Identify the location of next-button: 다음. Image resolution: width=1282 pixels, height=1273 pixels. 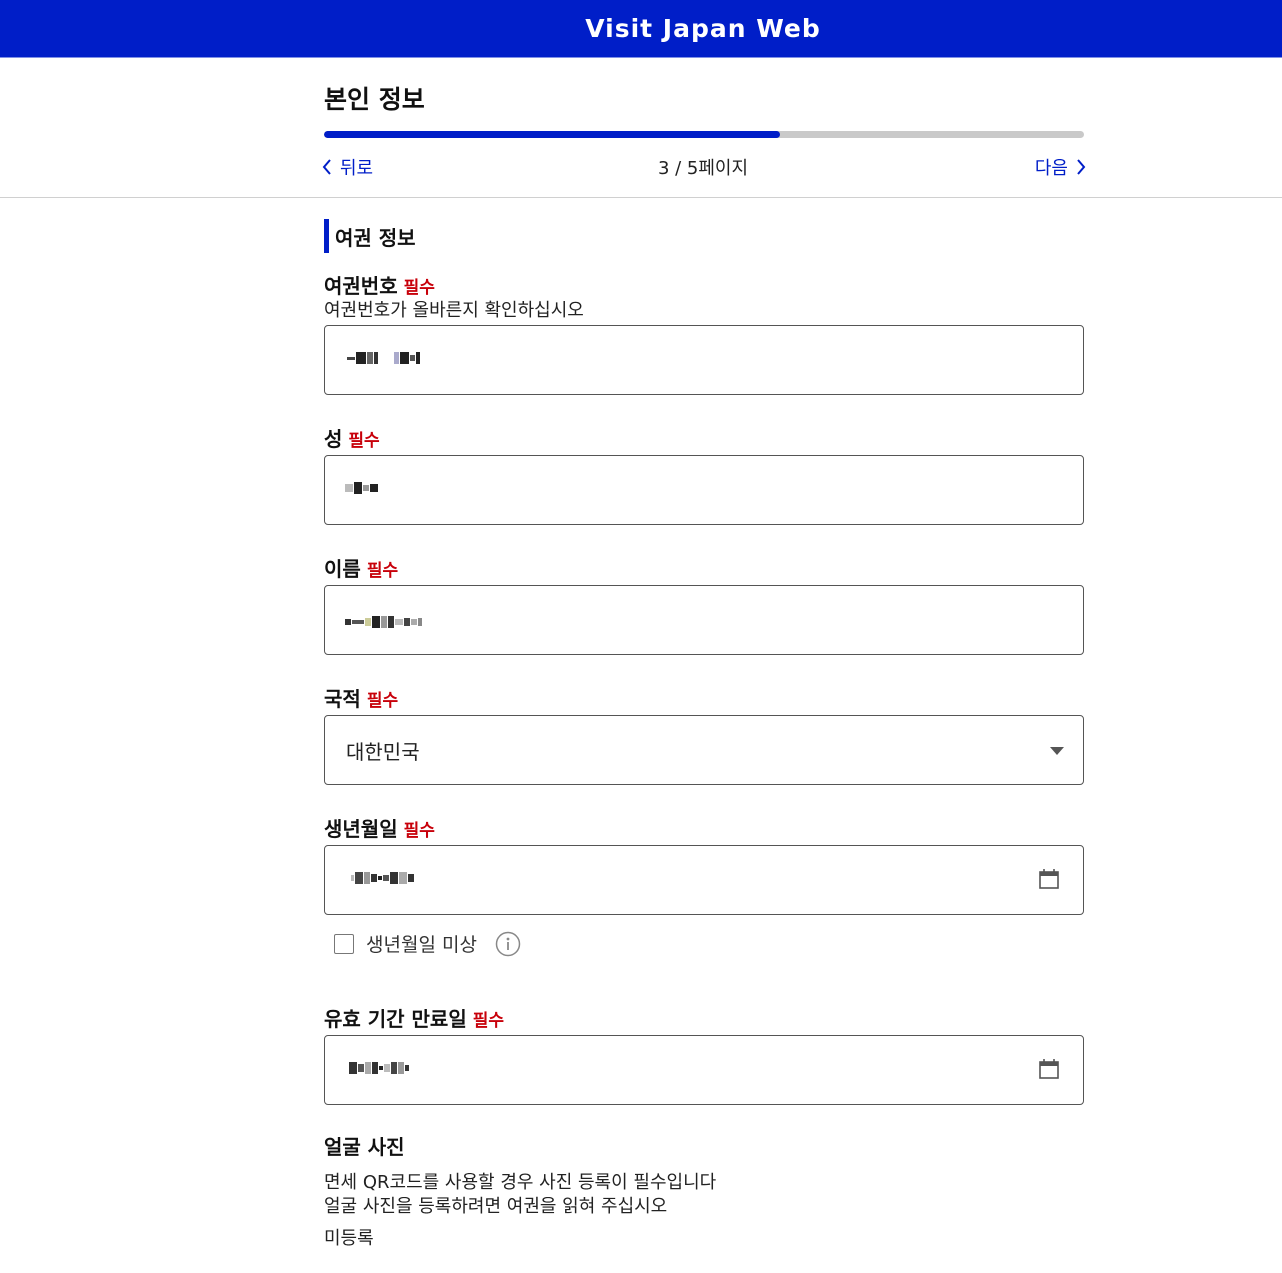
(1060, 167).